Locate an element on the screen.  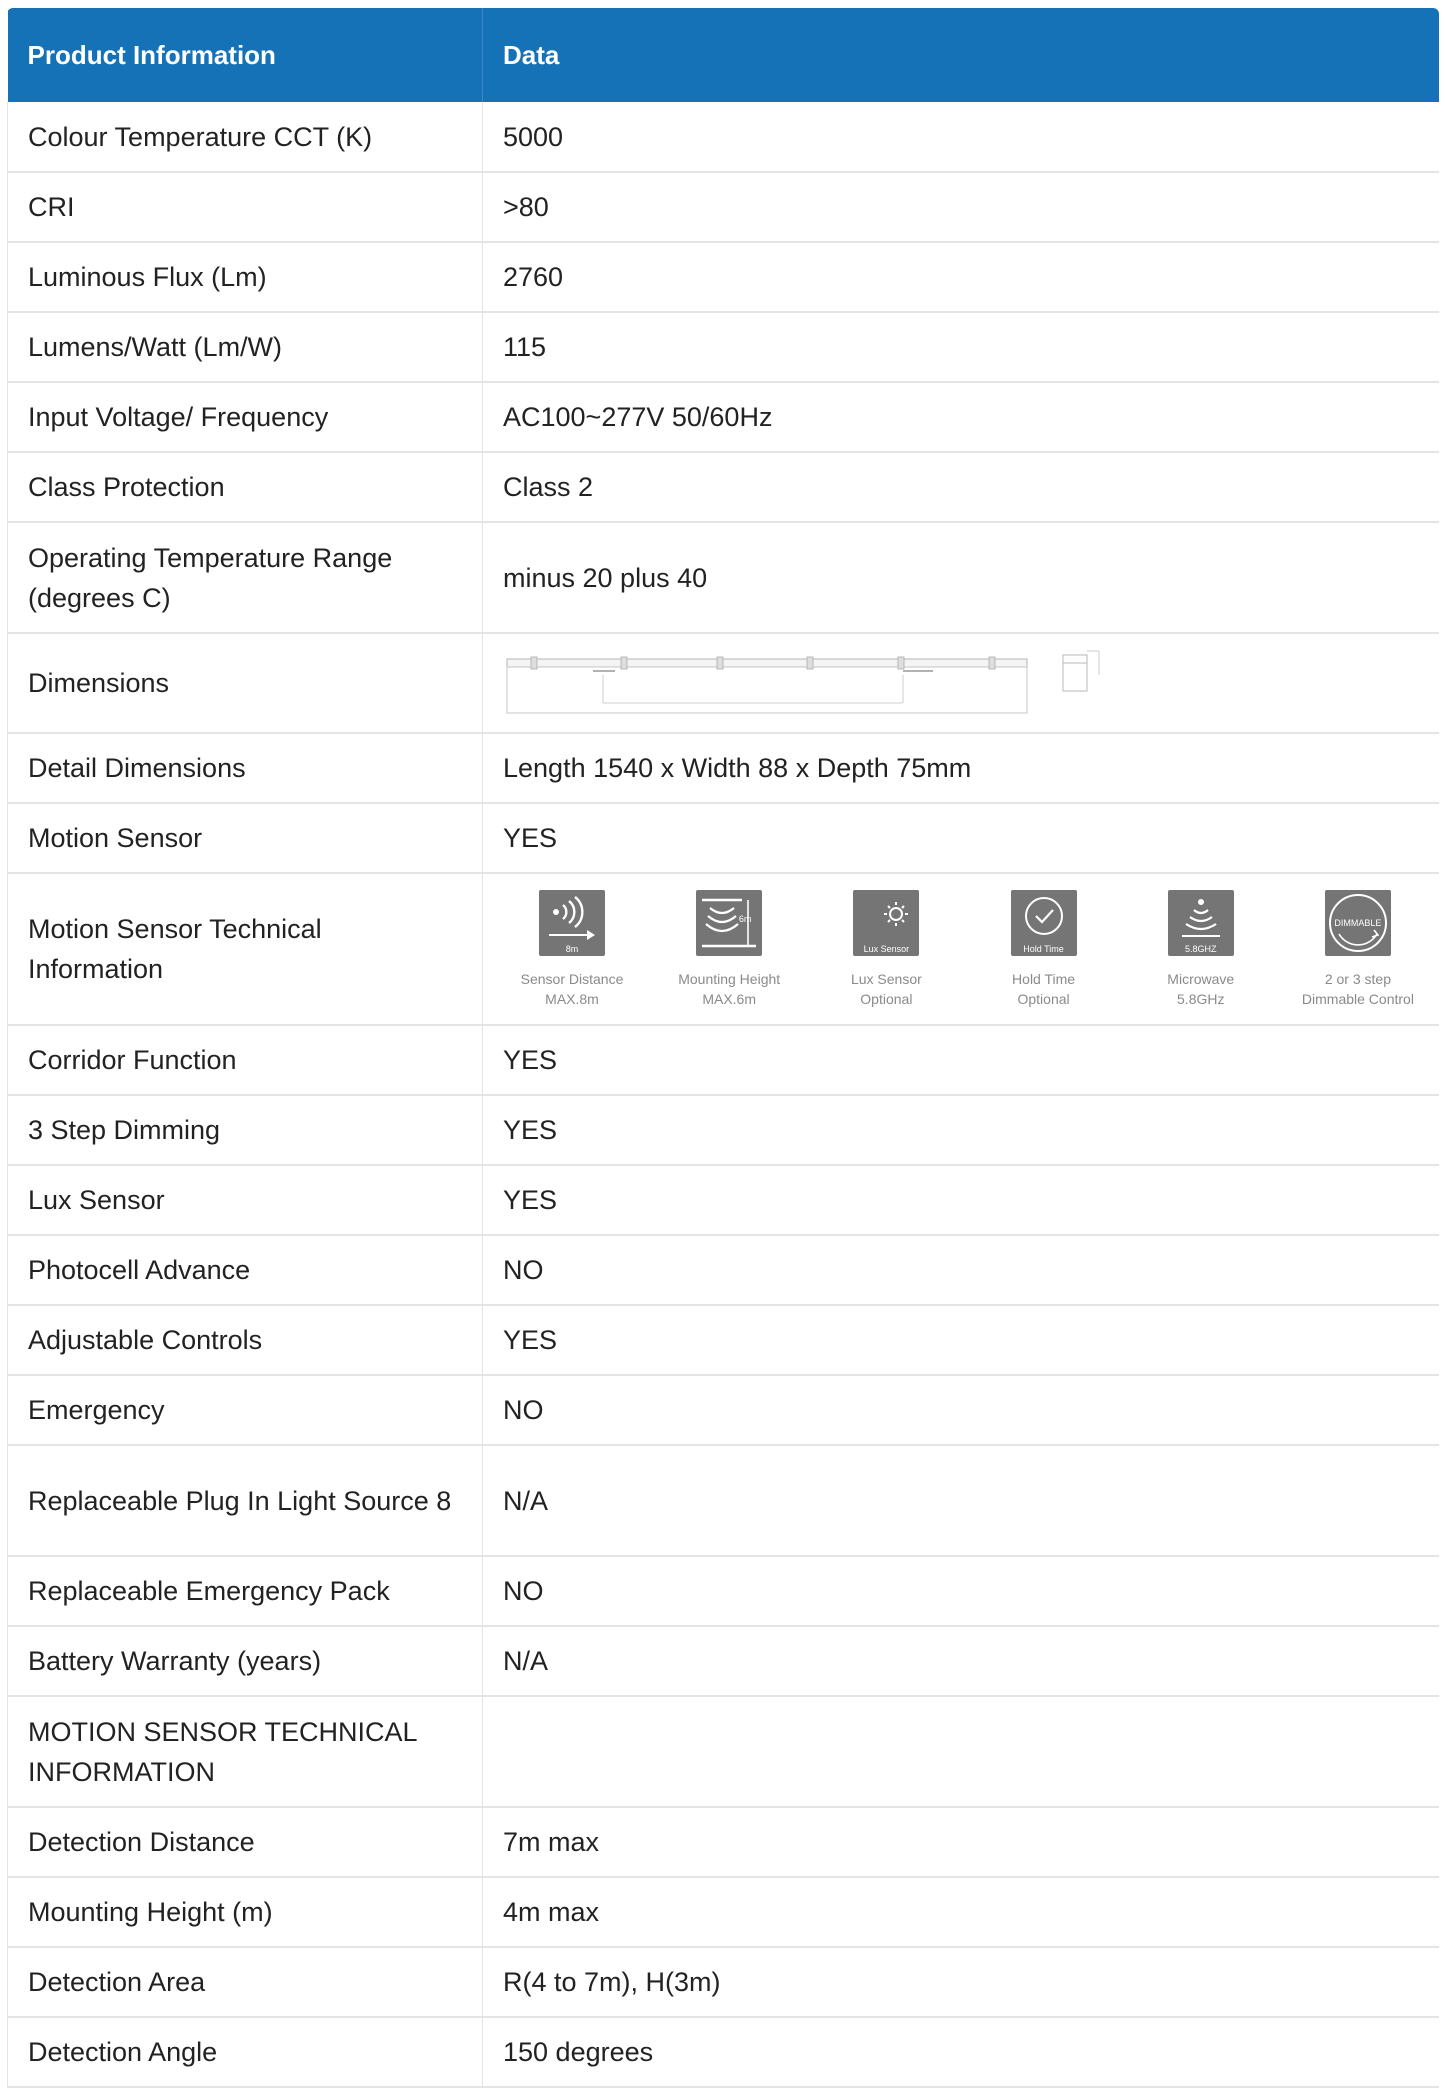
table-row: Mounting Height (m) 4m max is located at coordinates (723, 1912).